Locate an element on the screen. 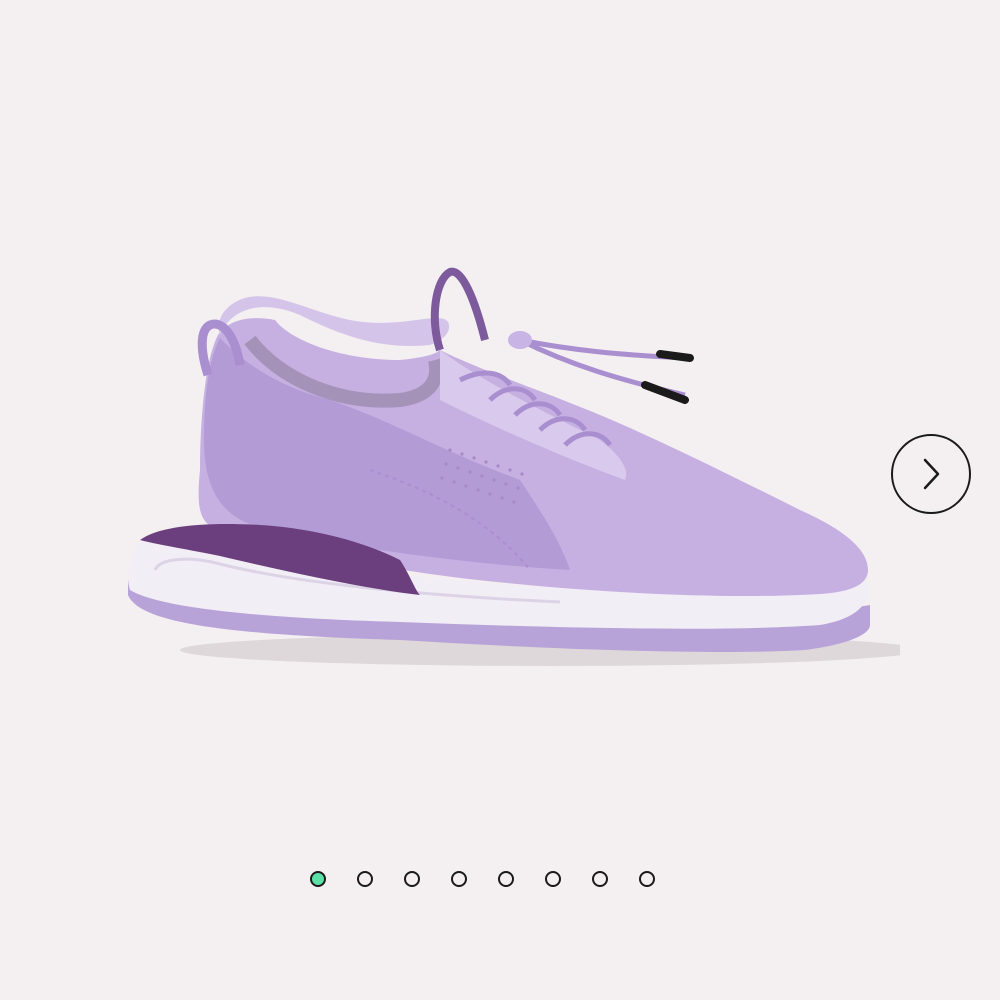  lace-toggle is located at coordinates (520, 340).